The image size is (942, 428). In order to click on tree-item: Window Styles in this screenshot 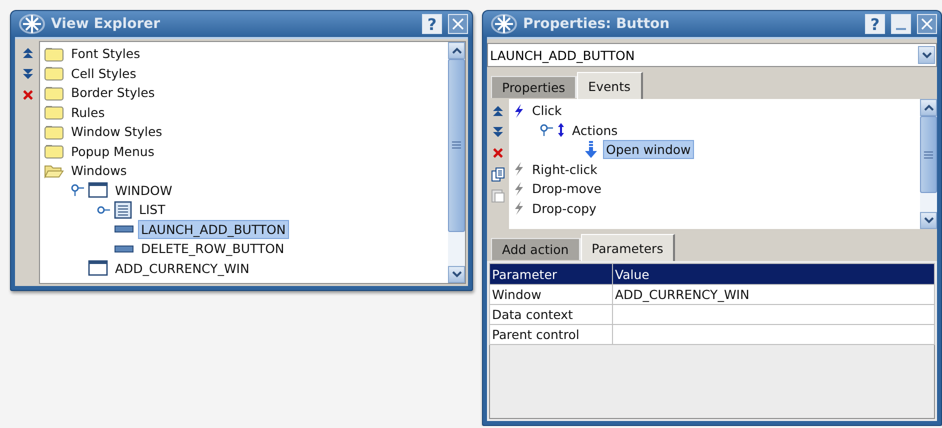, I will do `click(117, 132)`.